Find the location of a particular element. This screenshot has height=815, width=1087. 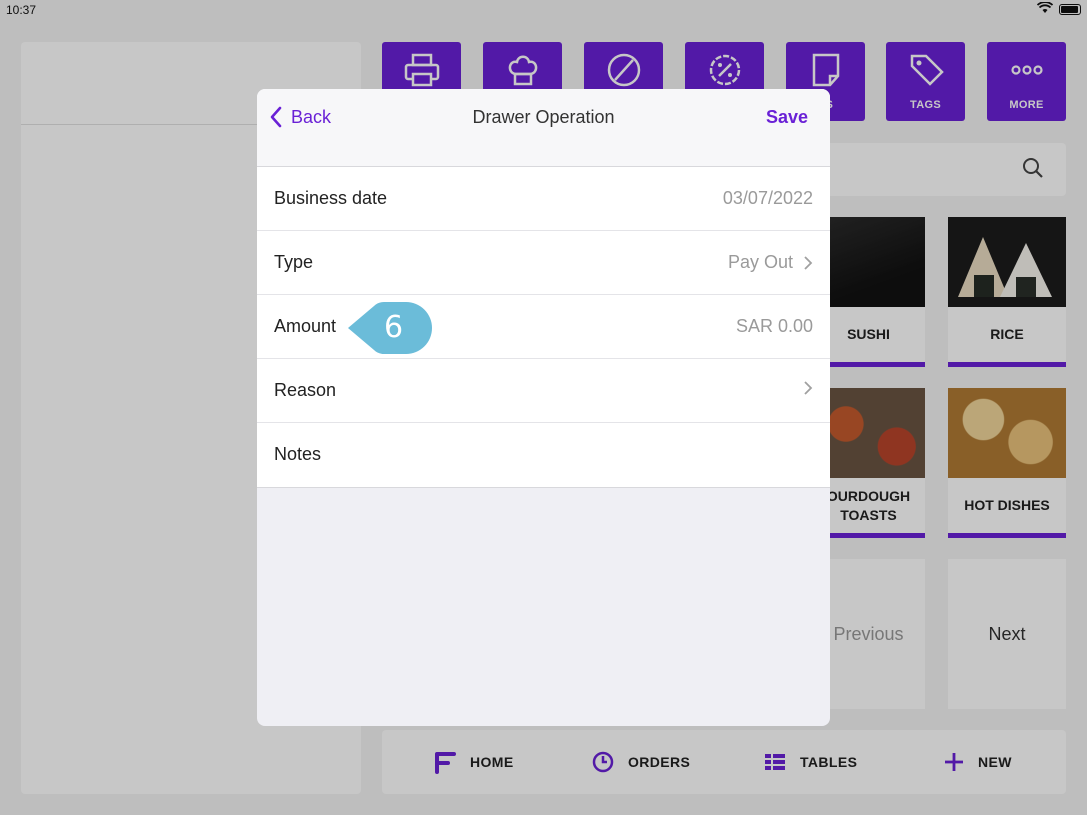

save-button: Save is located at coordinates (787, 117).